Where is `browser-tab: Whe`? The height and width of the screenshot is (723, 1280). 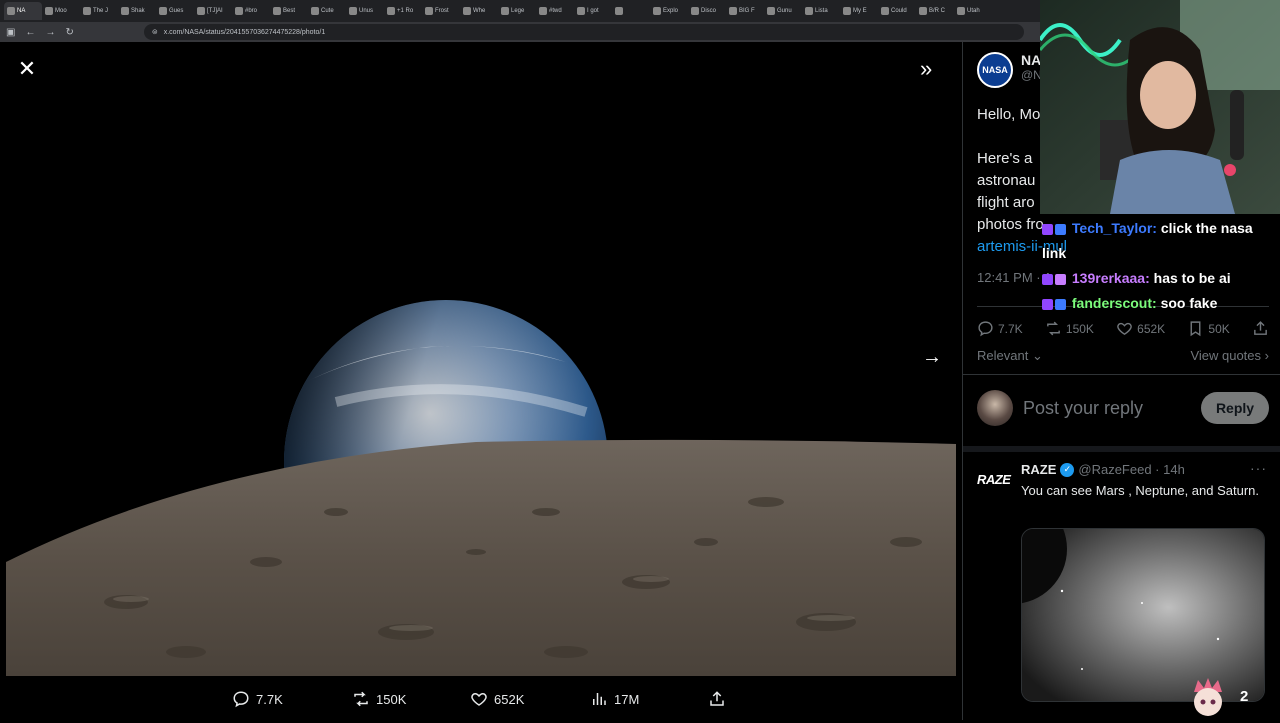 browser-tab: Whe is located at coordinates (479, 11).